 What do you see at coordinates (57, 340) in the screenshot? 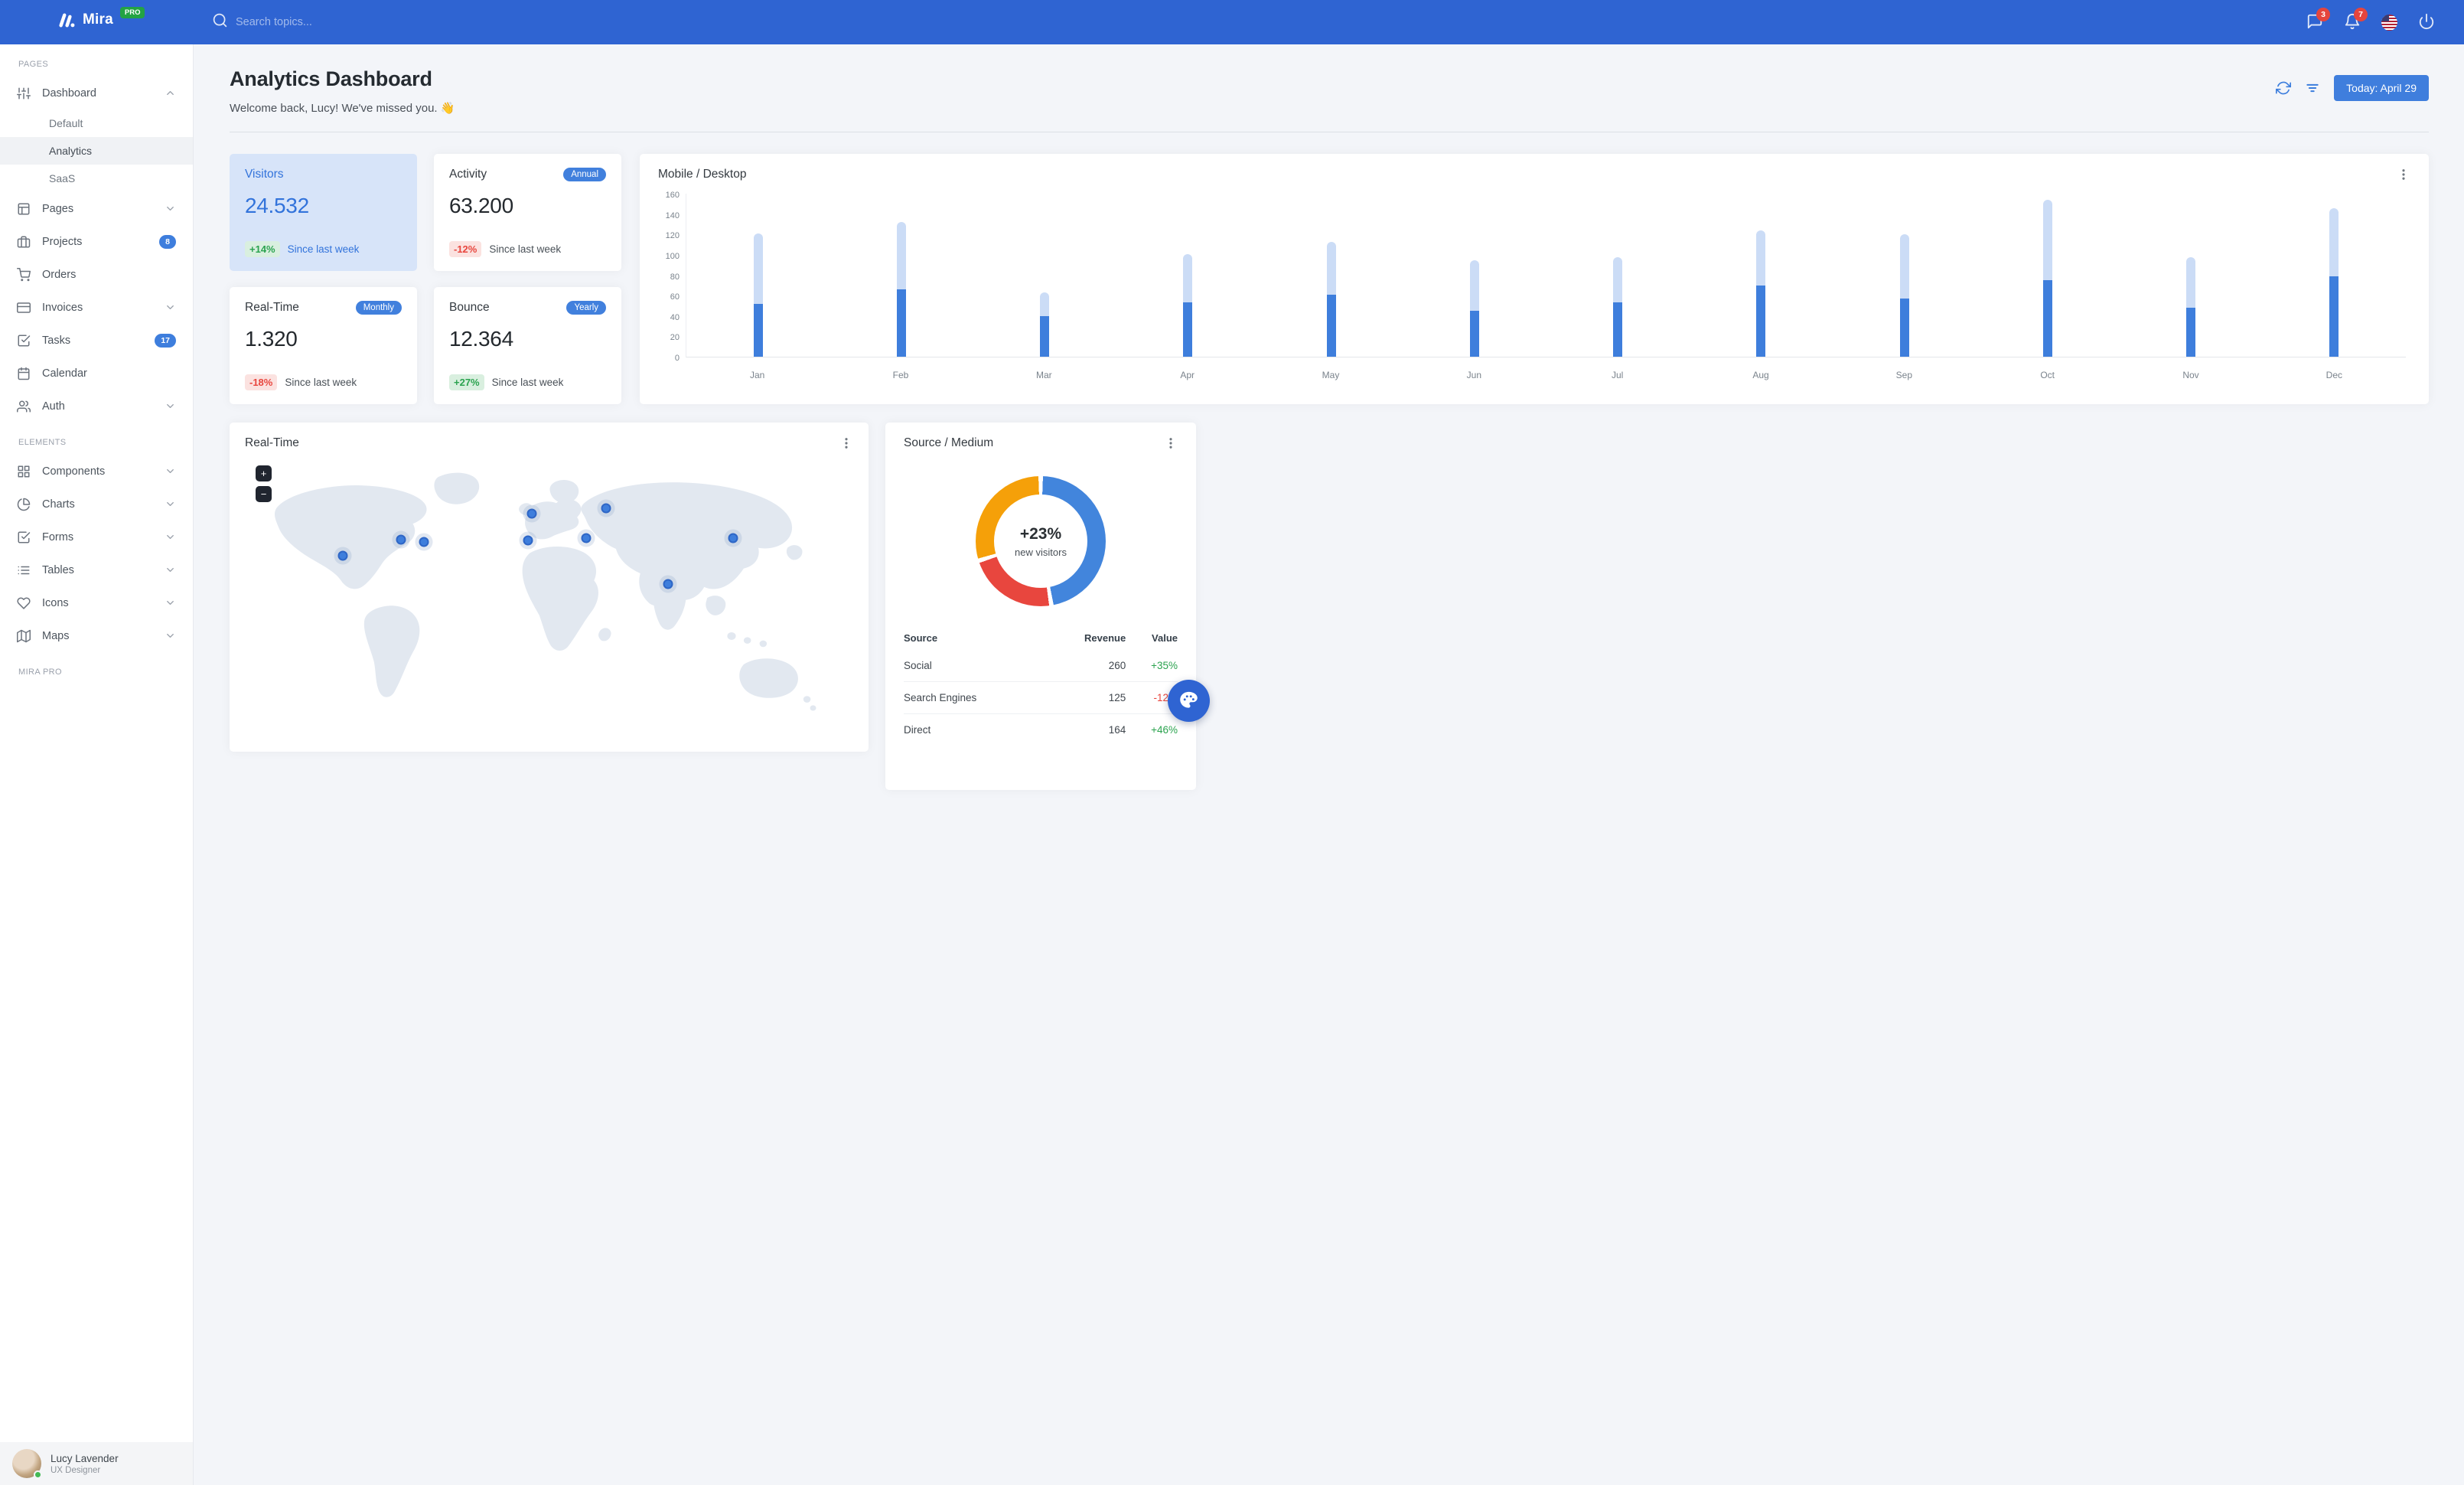
I see `sidebar-item-label: Tasks` at bounding box center [57, 340].